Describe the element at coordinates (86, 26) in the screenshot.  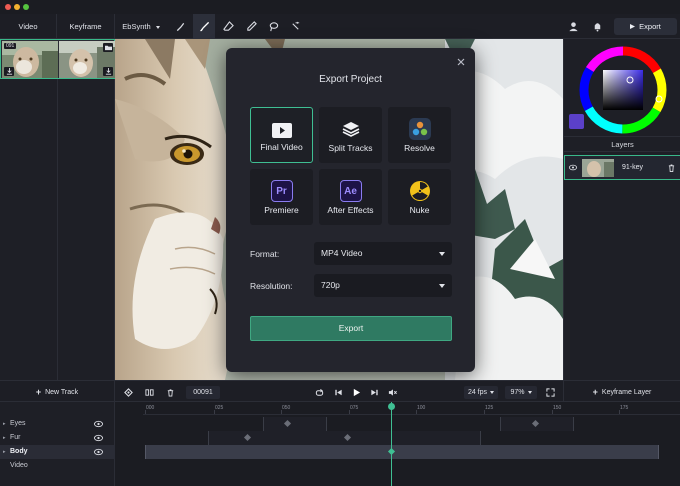
I see `tab-keyframe: Keyframe` at that location.